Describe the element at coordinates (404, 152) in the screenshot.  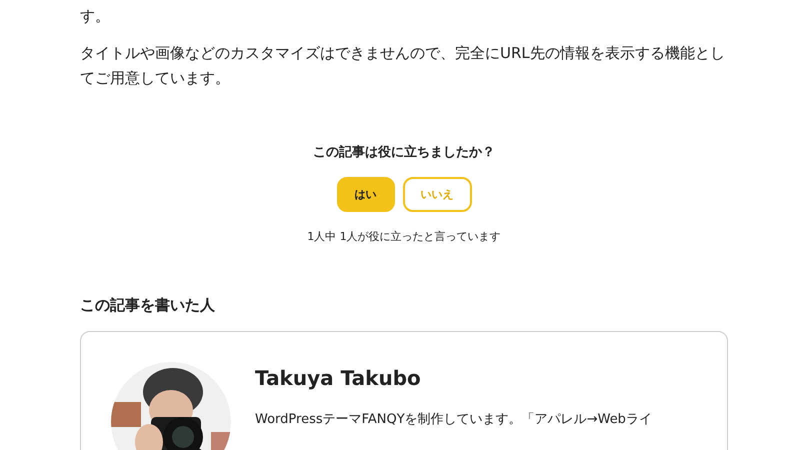
I see `feedback-question: この記事は役に立ちましたか？` at that location.